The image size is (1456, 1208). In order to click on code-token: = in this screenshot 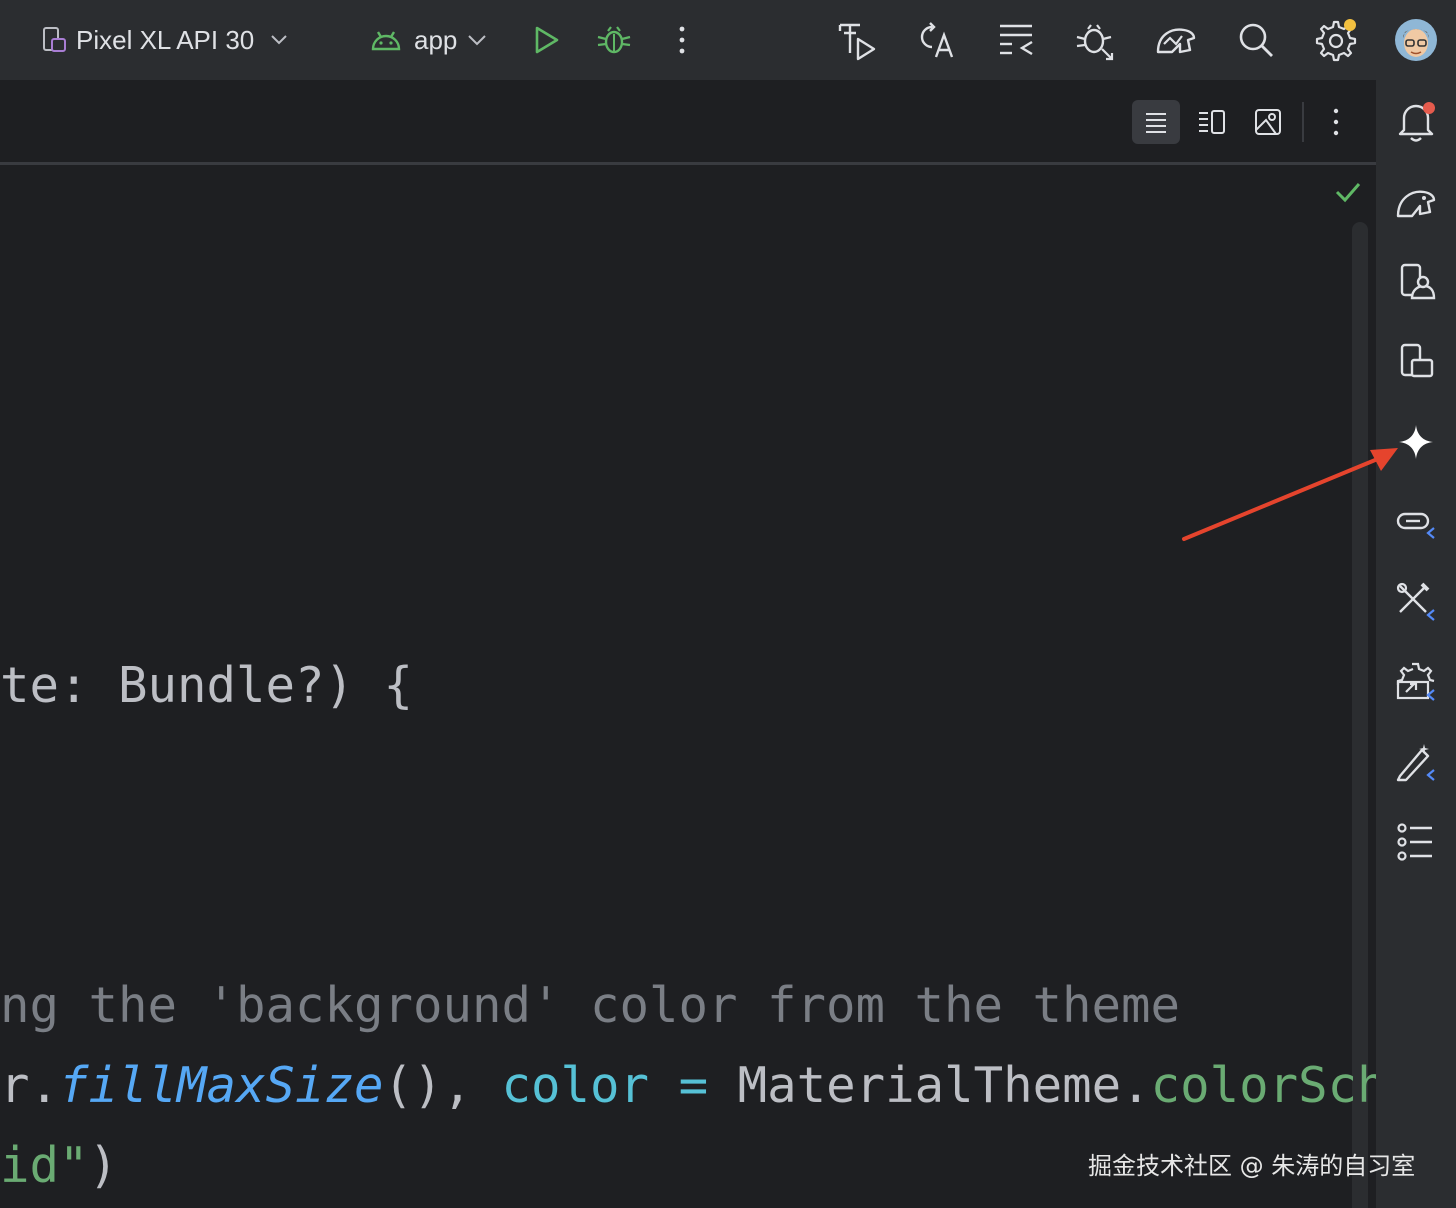, I will do `click(693, 1085)`.